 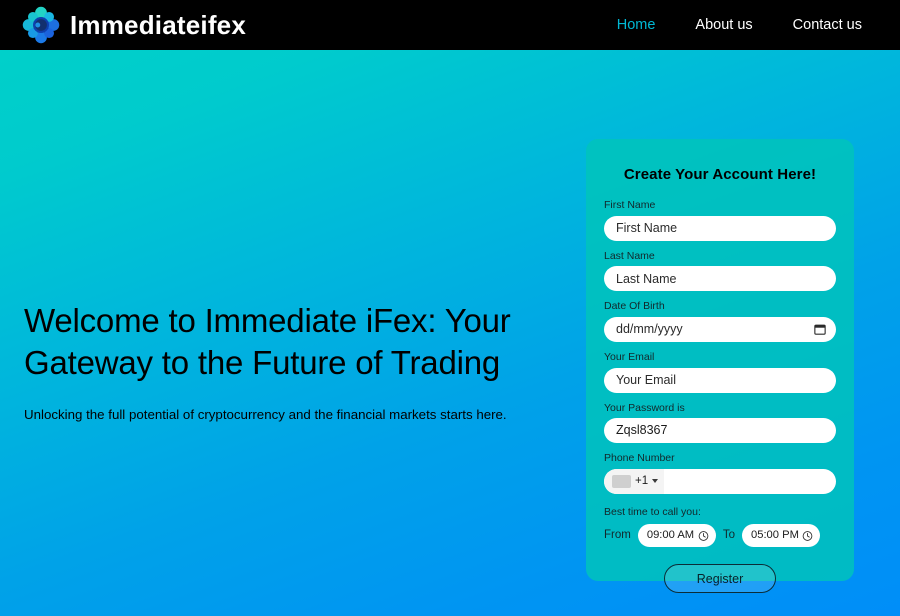 What do you see at coordinates (649, 329) in the screenshot?
I see `date-of-birth-placeholder: dd/mm/yyyy` at bounding box center [649, 329].